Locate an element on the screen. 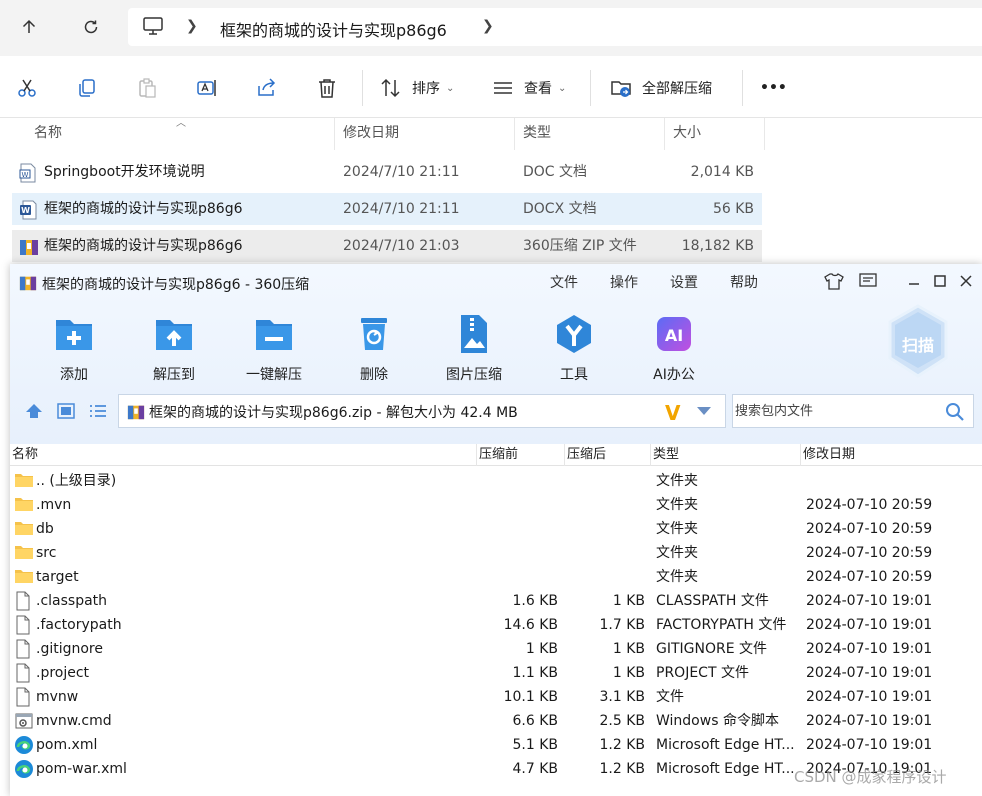  tool-label: 删除 is located at coordinates (374, 375).